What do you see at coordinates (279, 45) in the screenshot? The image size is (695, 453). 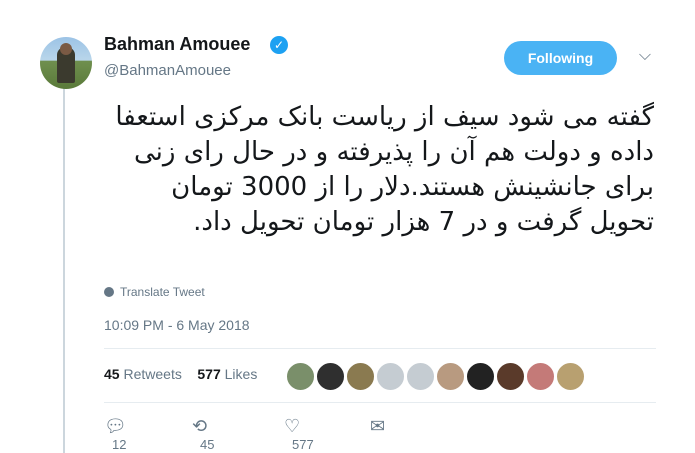 I see `verified-badge-icon: ✓` at bounding box center [279, 45].